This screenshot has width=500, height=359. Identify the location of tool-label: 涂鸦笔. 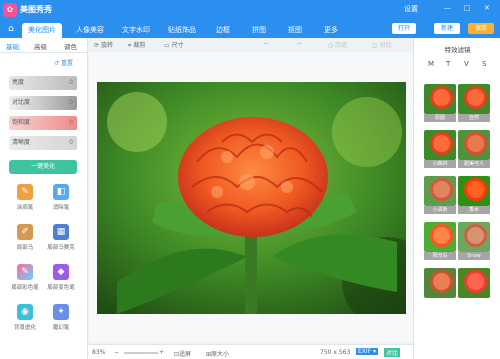
(25, 208).